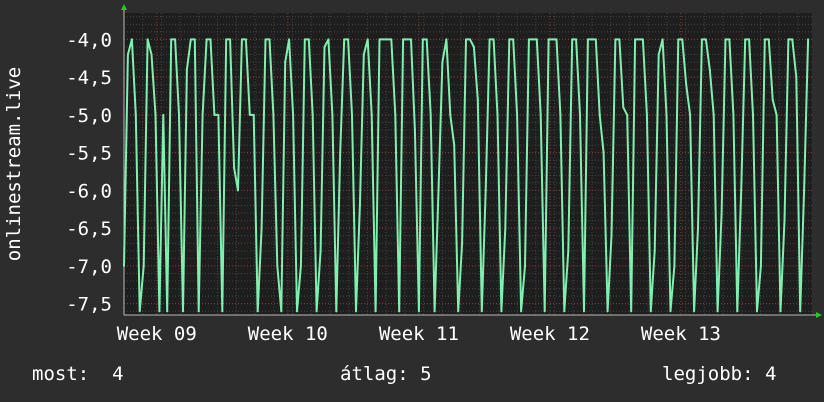 The width and height of the screenshot is (824, 402). What do you see at coordinates (550, 334) in the screenshot?
I see `x-tick-label: Week 12` at bounding box center [550, 334].